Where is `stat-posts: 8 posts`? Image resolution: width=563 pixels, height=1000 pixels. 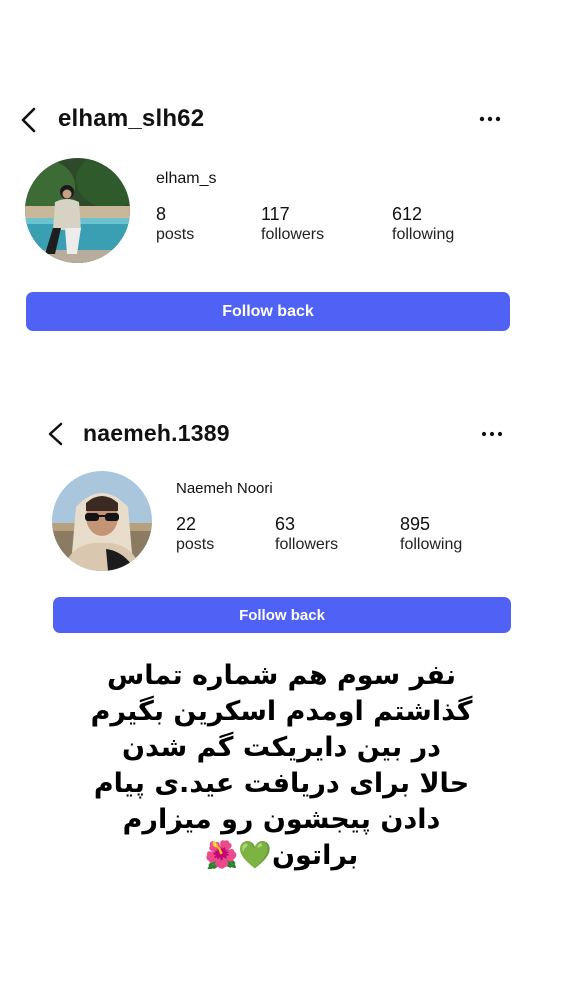 stat-posts: 8 posts is located at coordinates (175, 225).